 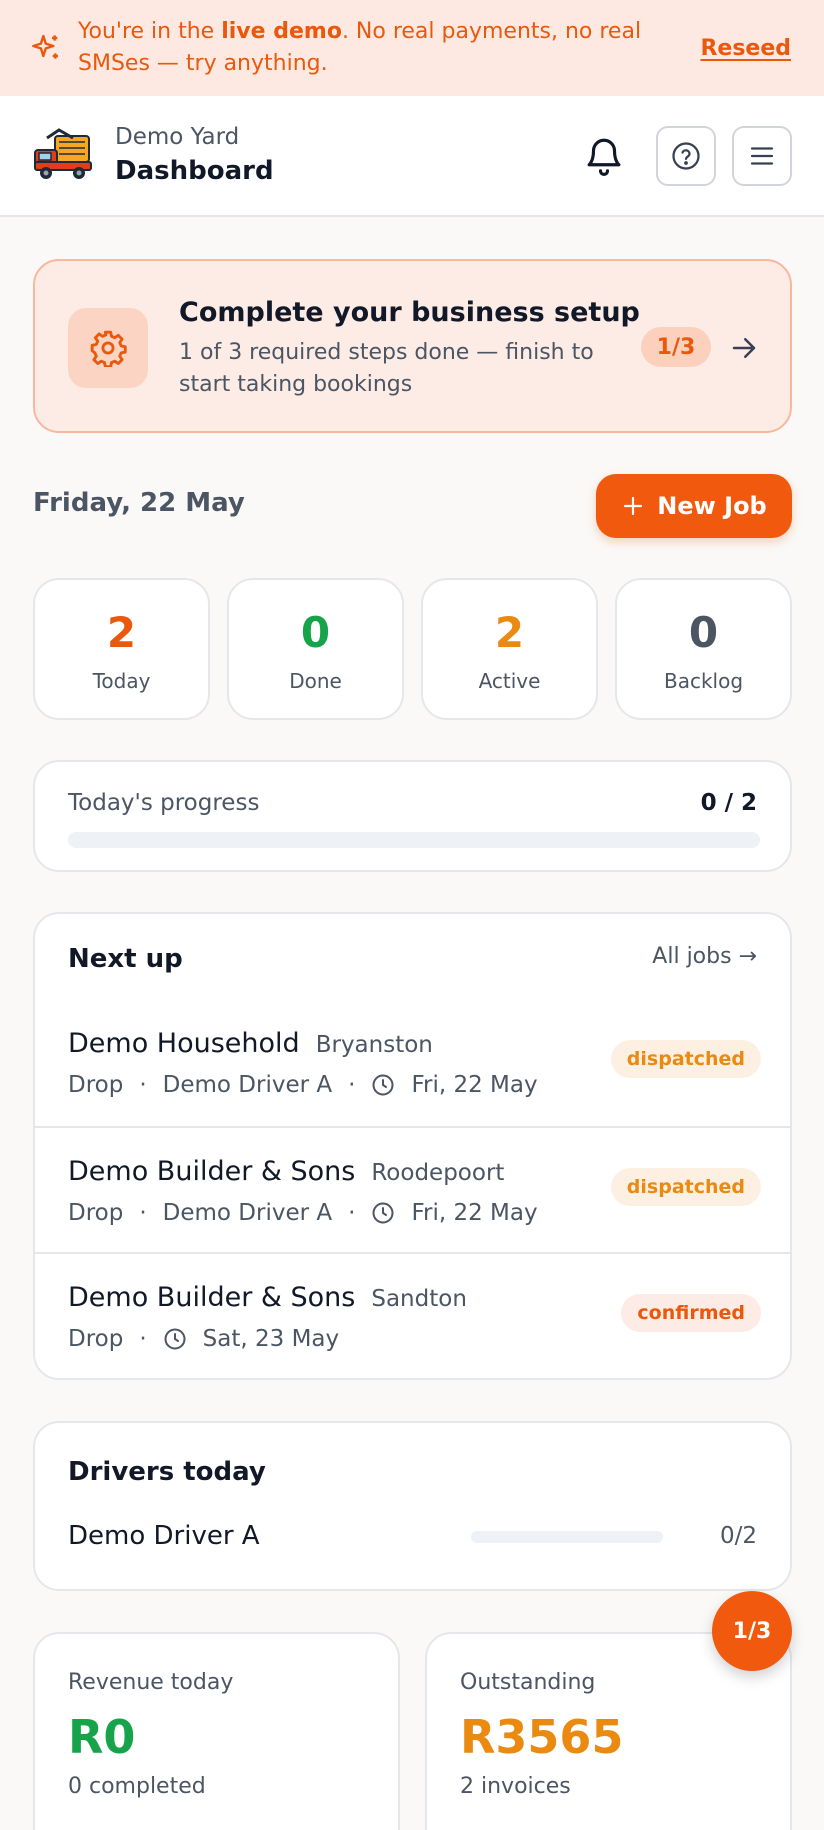 I want to click on gear-icon, so click(x=108, y=348).